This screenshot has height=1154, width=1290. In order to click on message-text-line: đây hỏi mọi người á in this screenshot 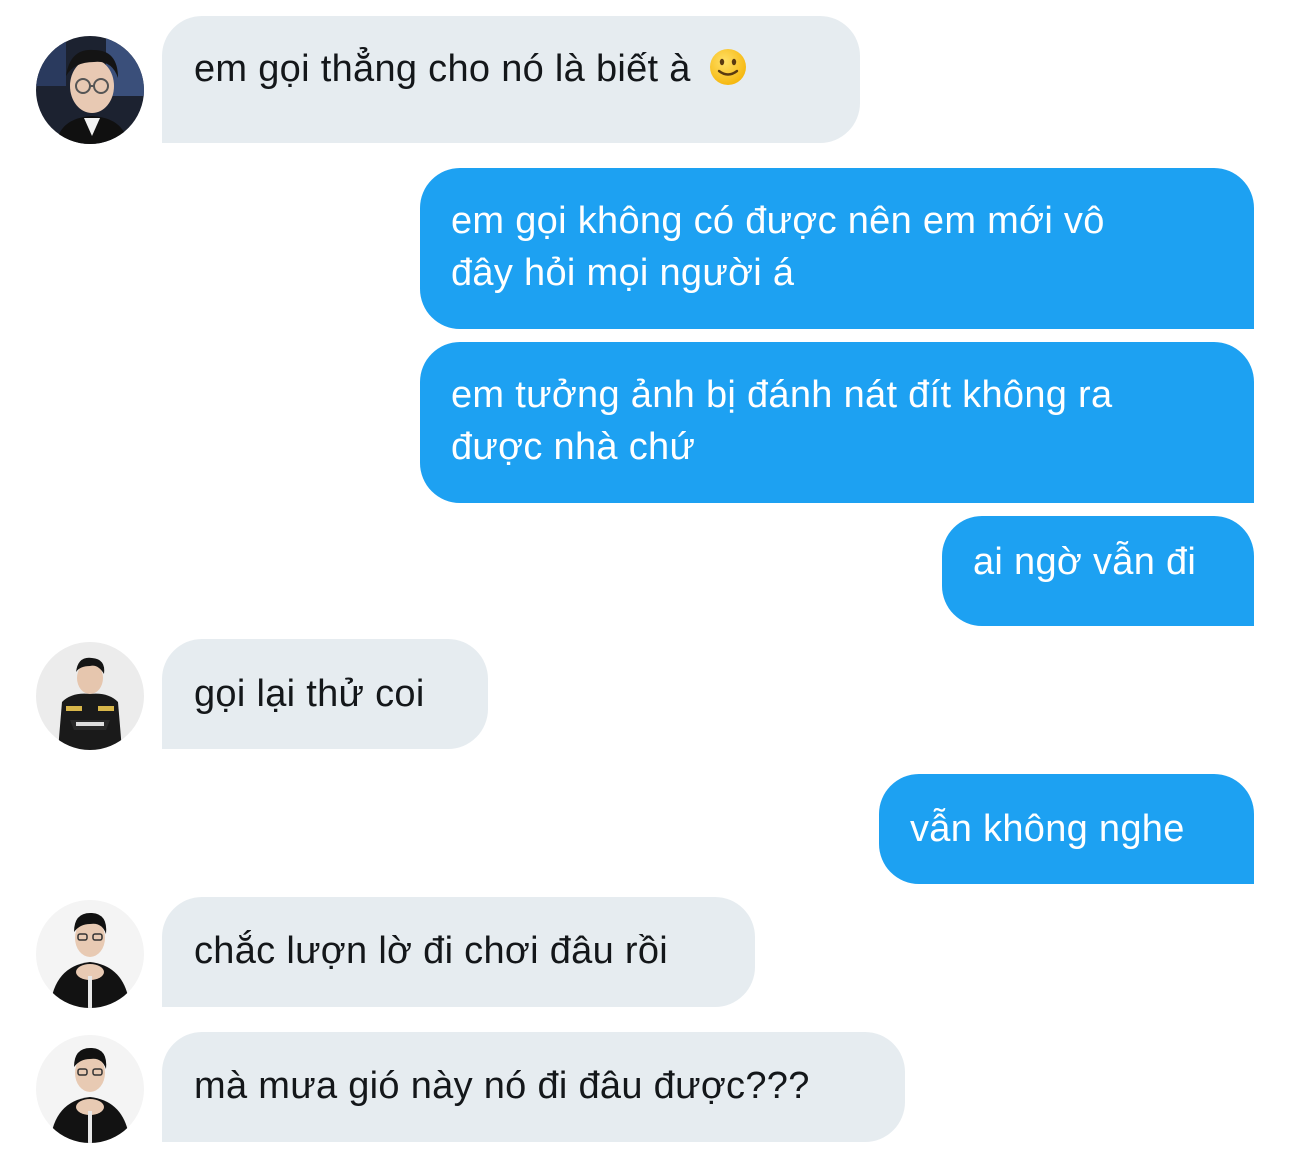, I will do `click(623, 273)`.